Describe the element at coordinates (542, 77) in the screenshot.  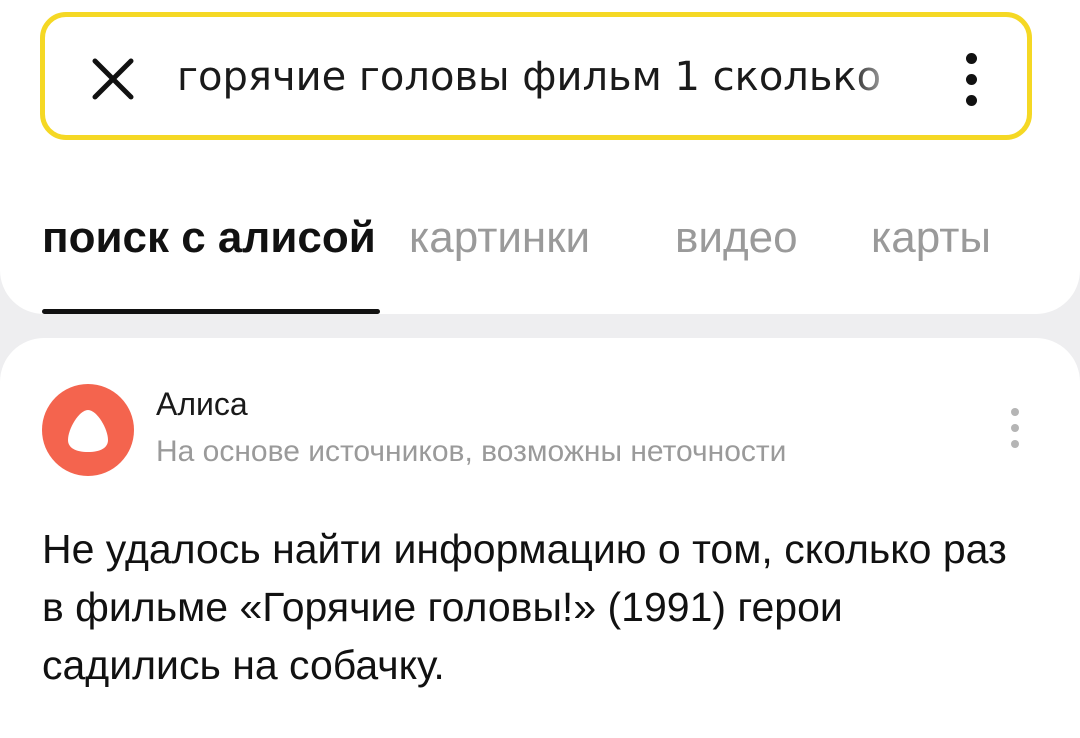
I see `search-input` at that location.